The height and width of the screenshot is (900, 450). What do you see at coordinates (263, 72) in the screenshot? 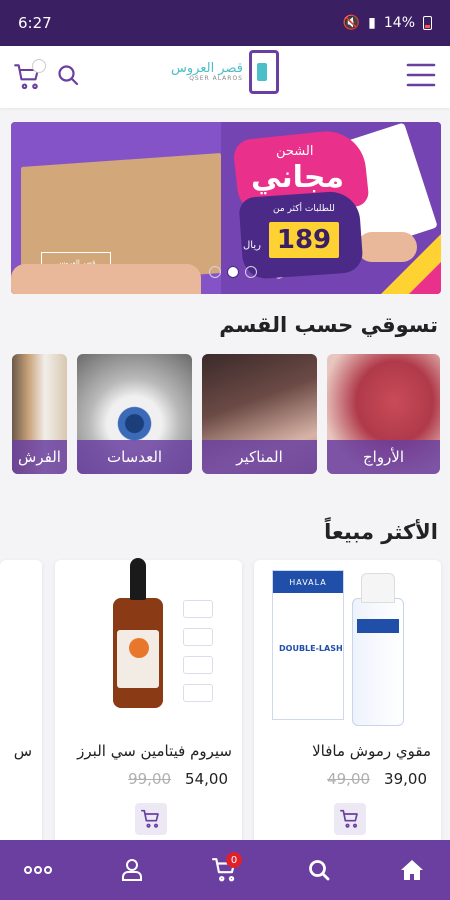
I see `logo-mark-icon` at bounding box center [263, 72].